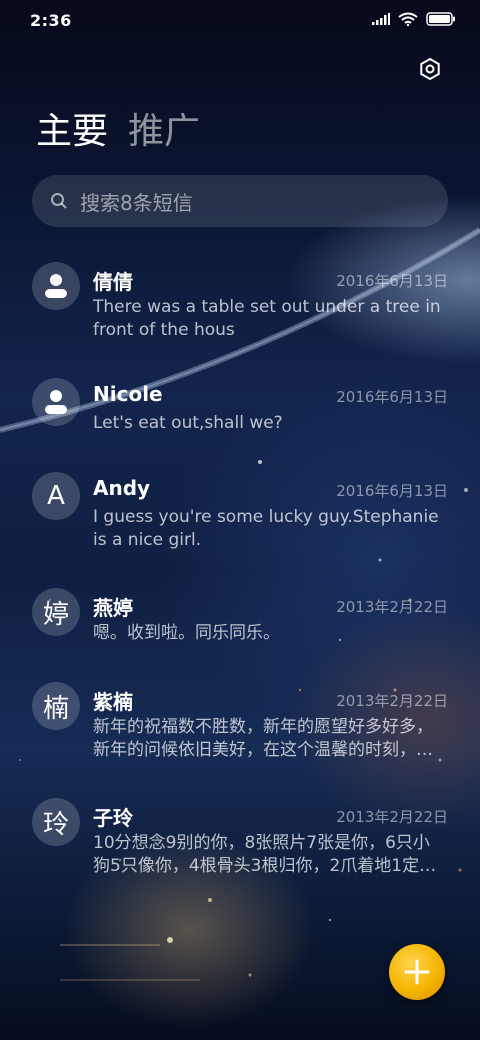 The height and width of the screenshot is (1040, 480). I want to click on avatar-initial: A, so click(56, 496).